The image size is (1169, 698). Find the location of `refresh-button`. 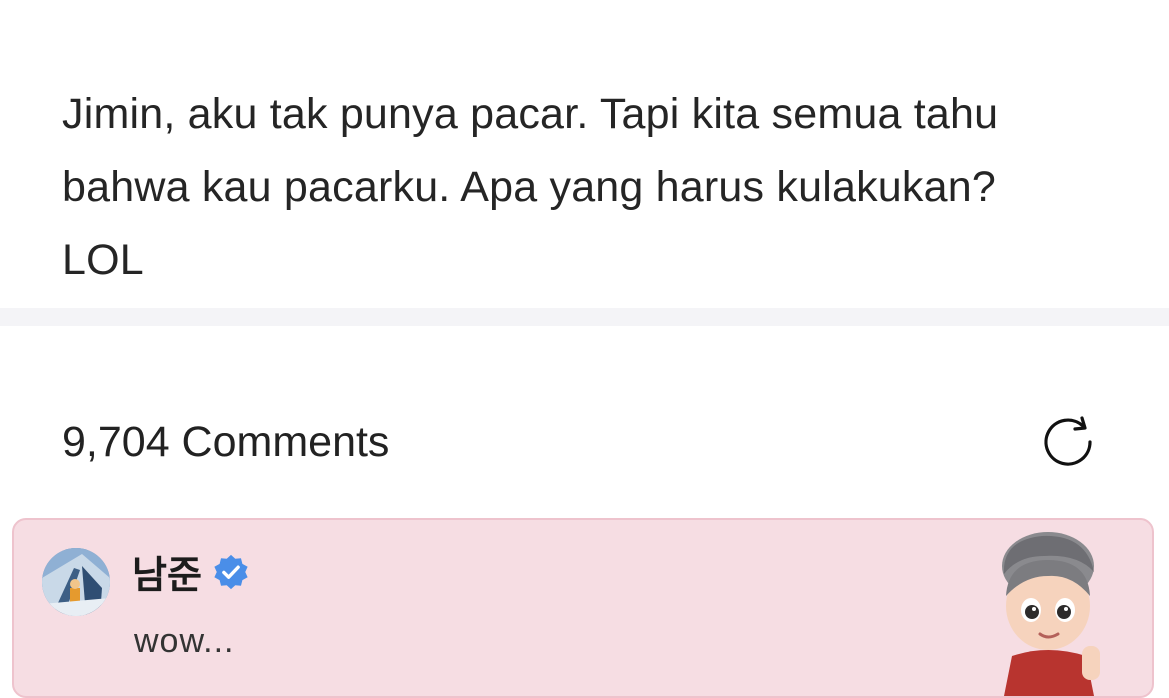

refresh-button is located at coordinates (1068, 442).